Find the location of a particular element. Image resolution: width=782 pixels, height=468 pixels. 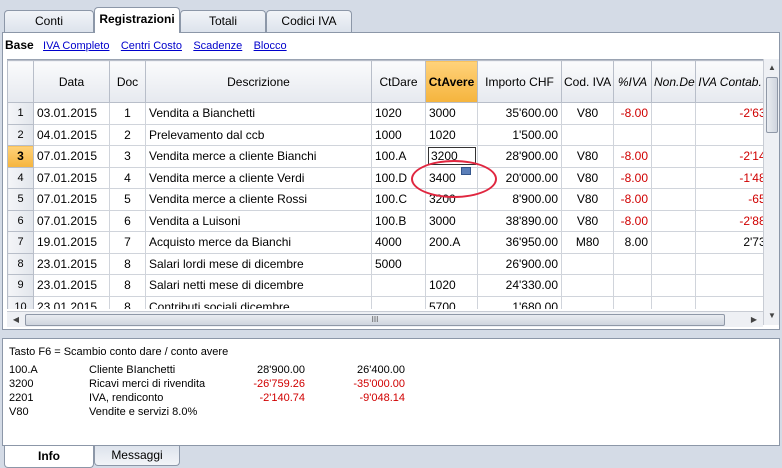

row-number: 2 is located at coordinates (20, 134).